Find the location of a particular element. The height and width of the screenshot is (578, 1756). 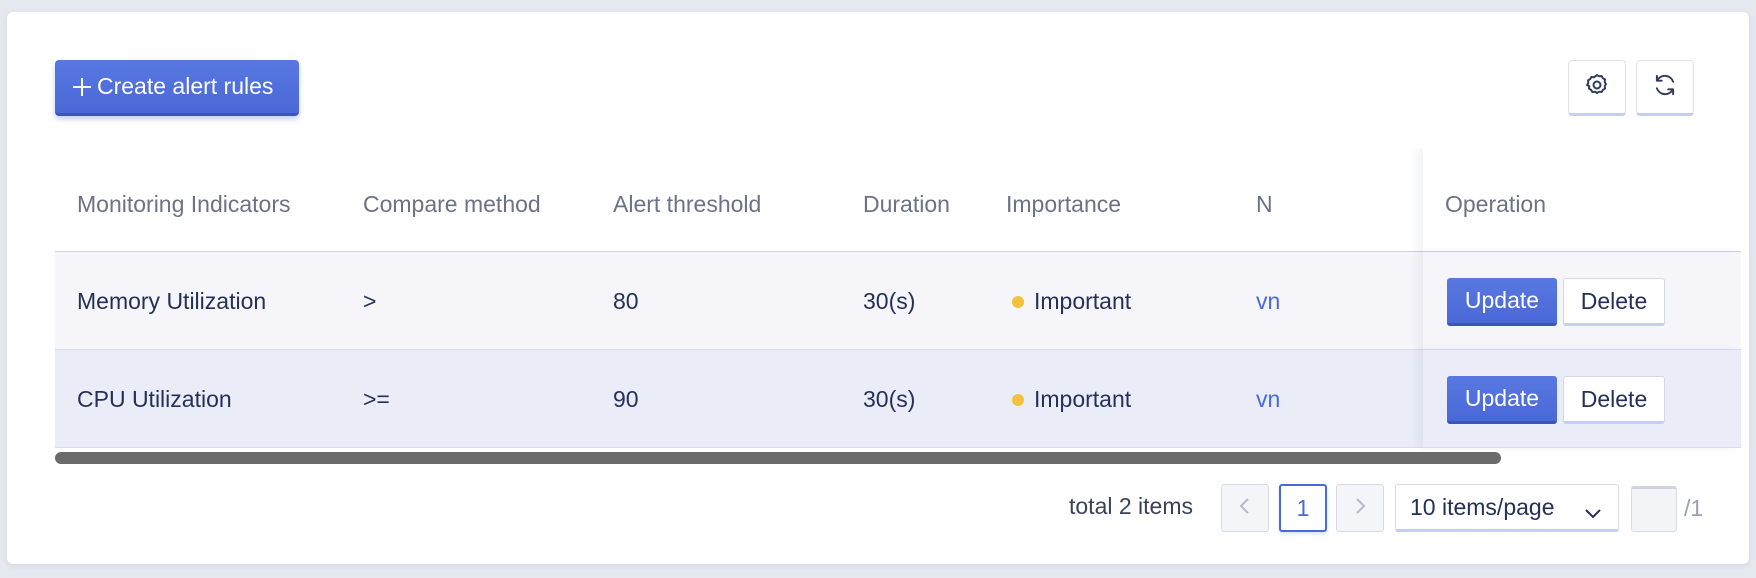

column-header-monitoring-indicators: Monitoring Indicators is located at coordinates (184, 204).